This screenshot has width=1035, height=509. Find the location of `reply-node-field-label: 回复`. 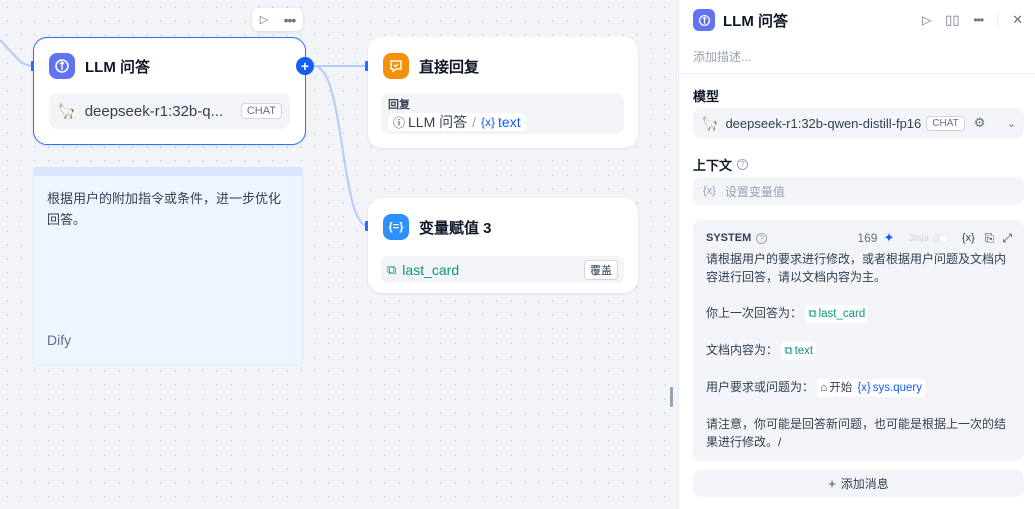

reply-node-field-label: 回复 is located at coordinates (399, 105).